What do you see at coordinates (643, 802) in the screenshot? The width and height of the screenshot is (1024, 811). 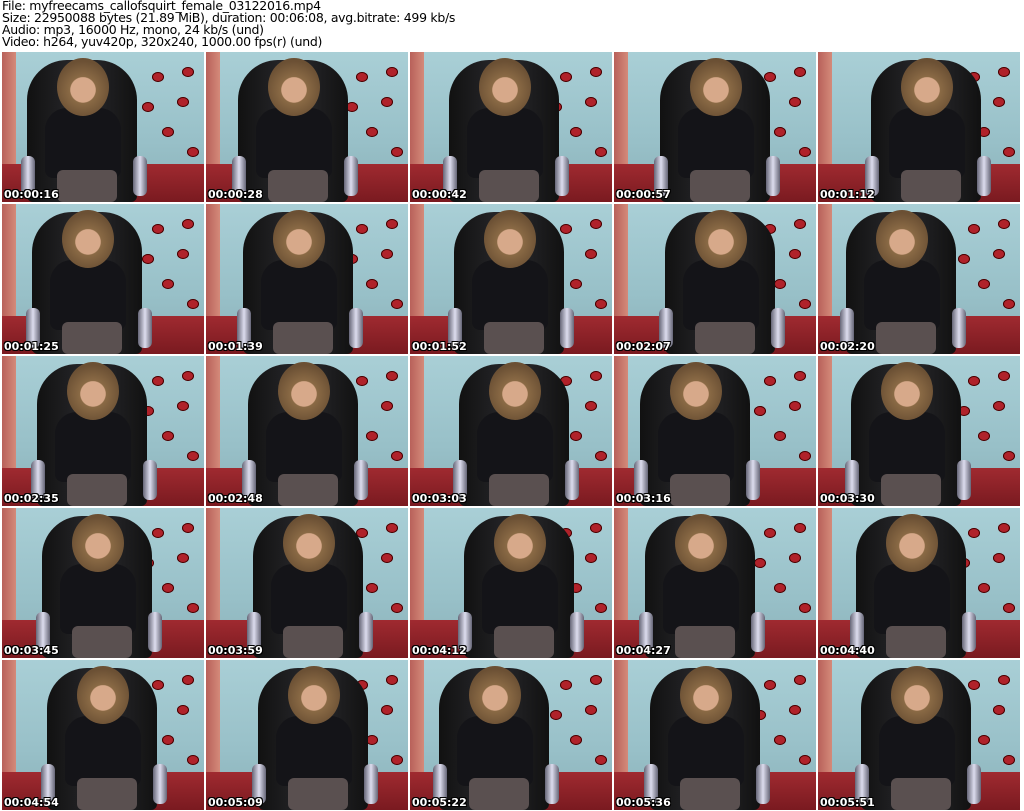 I see `timestamp: 00:05:36` at bounding box center [643, 802].